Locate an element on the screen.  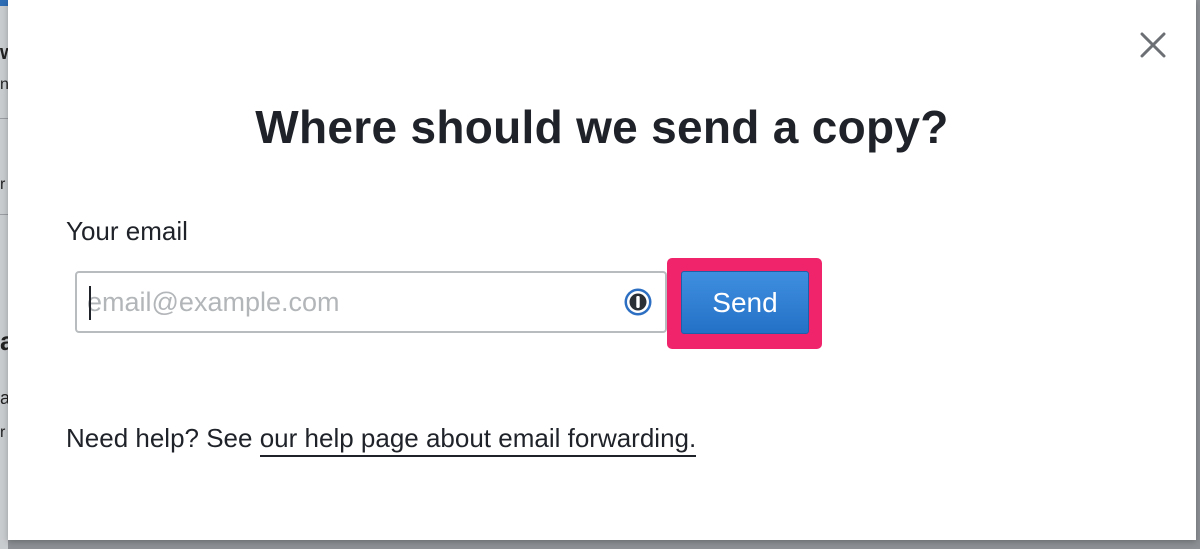
help-prefix: Need help? See is located at coordinates (163, 438).